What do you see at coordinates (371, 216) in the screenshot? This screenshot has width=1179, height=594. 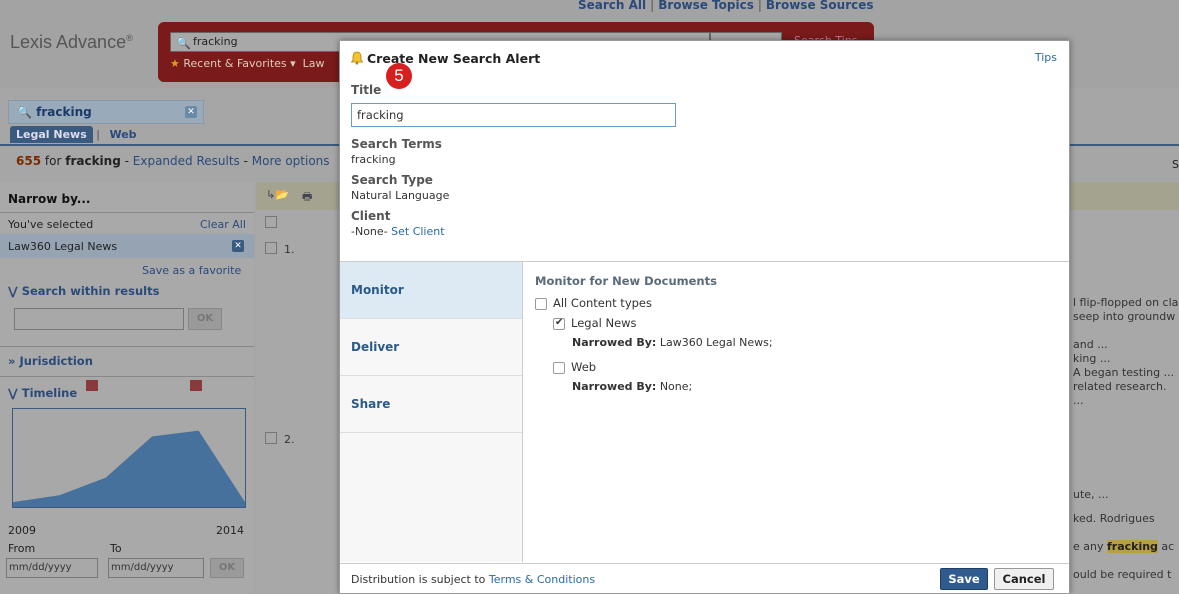 I see `client-label: Client` at bounding box center [371, 216].